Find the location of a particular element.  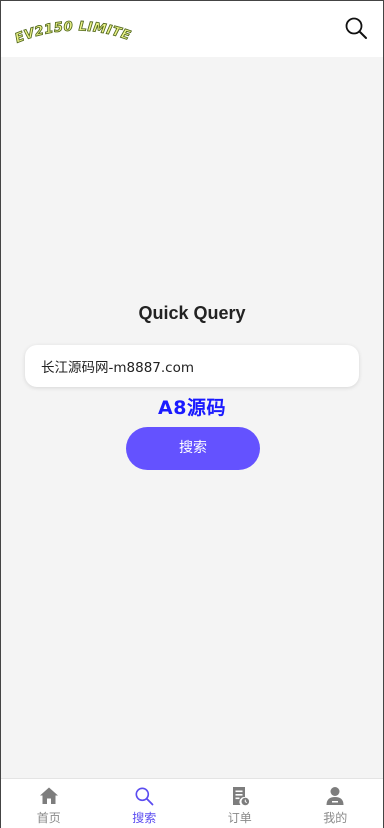

tab-search-label: 搜索 is located at coordinates (144, 818).